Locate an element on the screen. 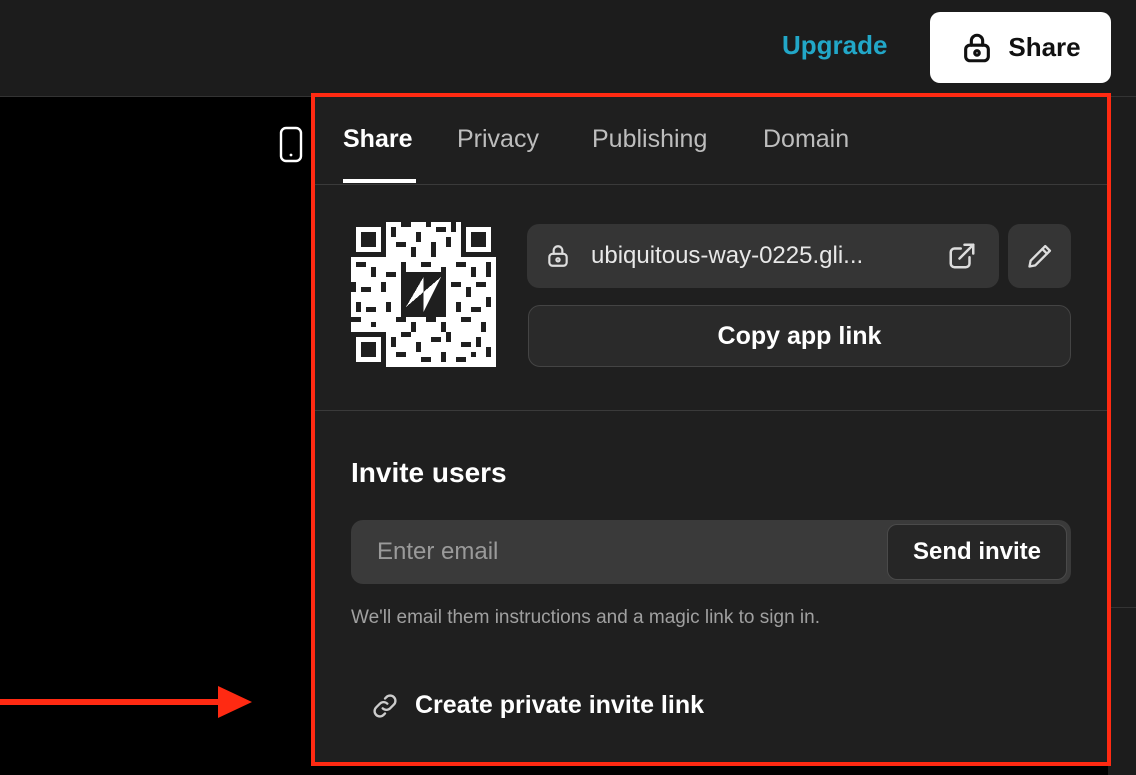  edit-url-button is located at coordinates (1039, 256).